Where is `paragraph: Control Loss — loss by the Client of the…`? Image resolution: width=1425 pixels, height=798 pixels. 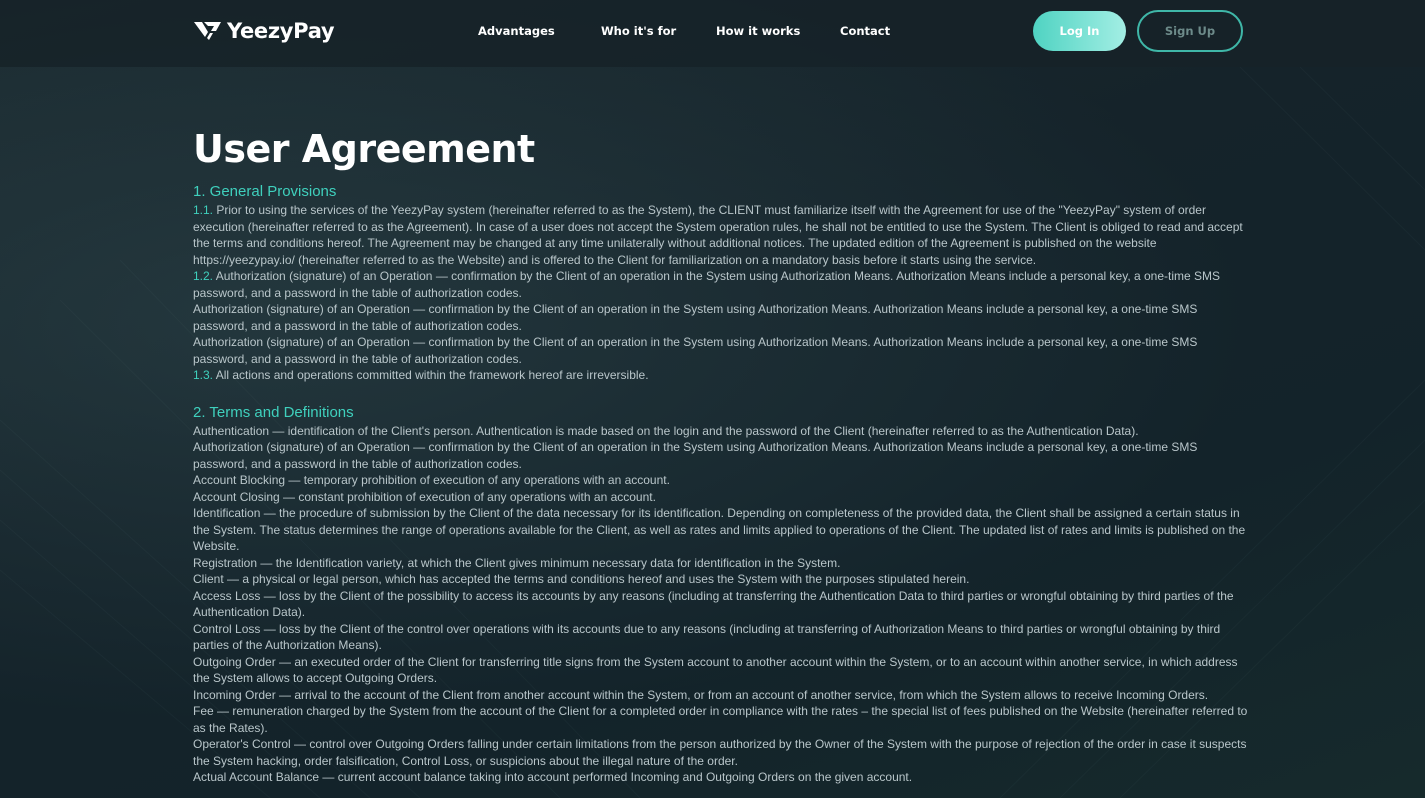 paragraph: Control Loss — loss by the Client of the… is located at coordinates (720, 637).